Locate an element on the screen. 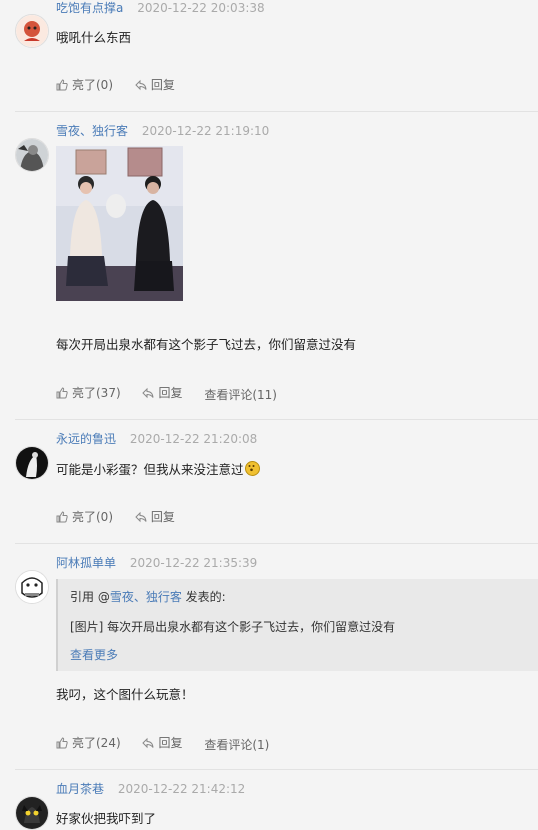 The width and height of the screenshot is (538, 830). comment-text: 我叼，这个图什么玩意！ is located at coordinates (125, 694).